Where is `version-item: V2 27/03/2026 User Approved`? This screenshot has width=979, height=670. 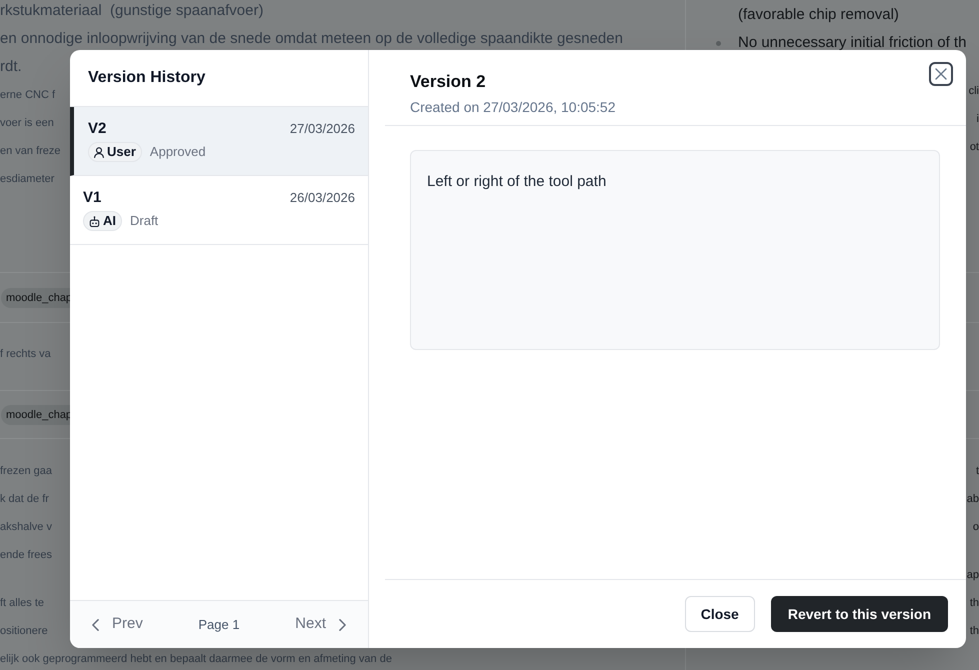
version-item: V2 27/03/2026 User Approved is located at coordinates (219, 141).